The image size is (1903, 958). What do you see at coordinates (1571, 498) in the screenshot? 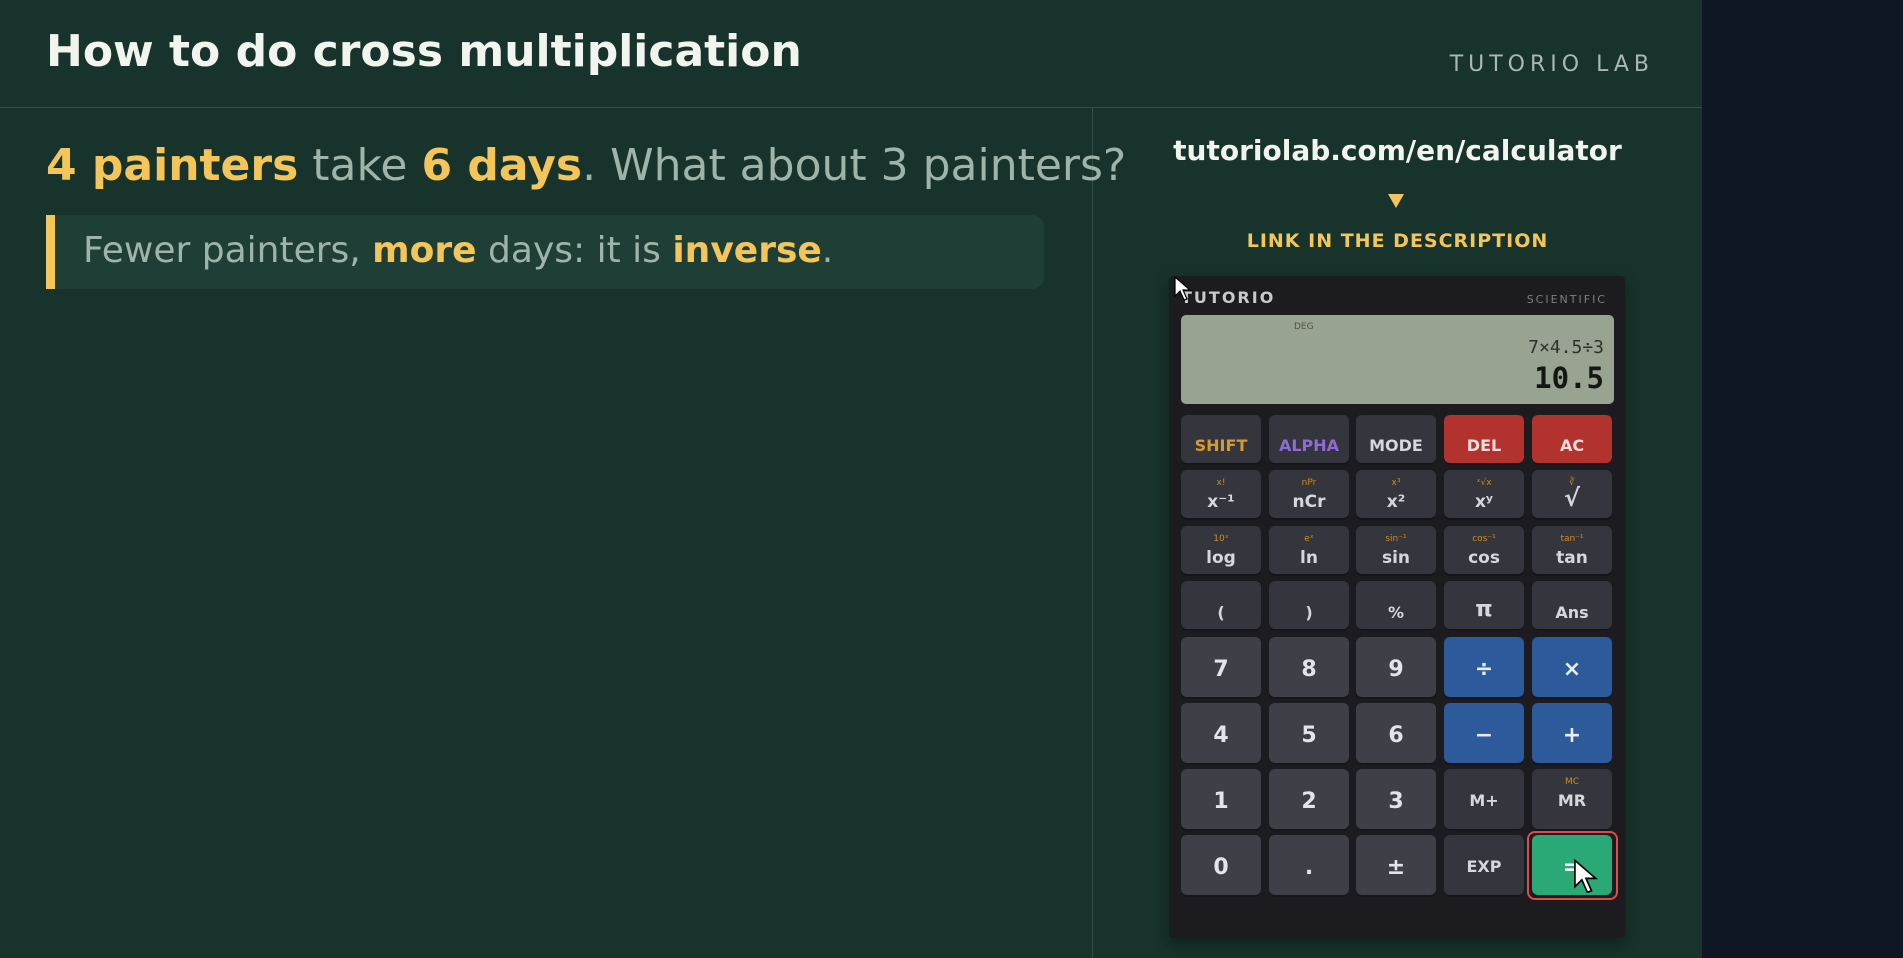
I see `key-label: √` at bounding box center [1571, 498].